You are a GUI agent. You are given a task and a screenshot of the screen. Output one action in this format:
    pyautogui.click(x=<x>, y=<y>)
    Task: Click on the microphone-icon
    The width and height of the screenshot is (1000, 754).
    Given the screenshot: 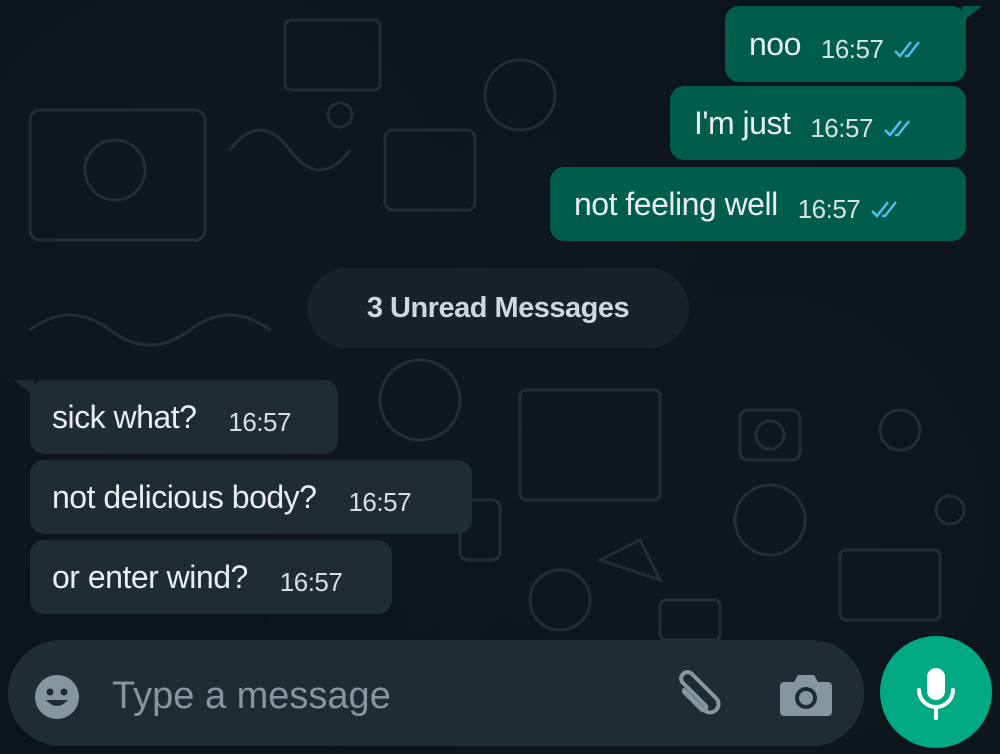 What is the action you would take?
    pyautogui.click(x=936, y=694)
    